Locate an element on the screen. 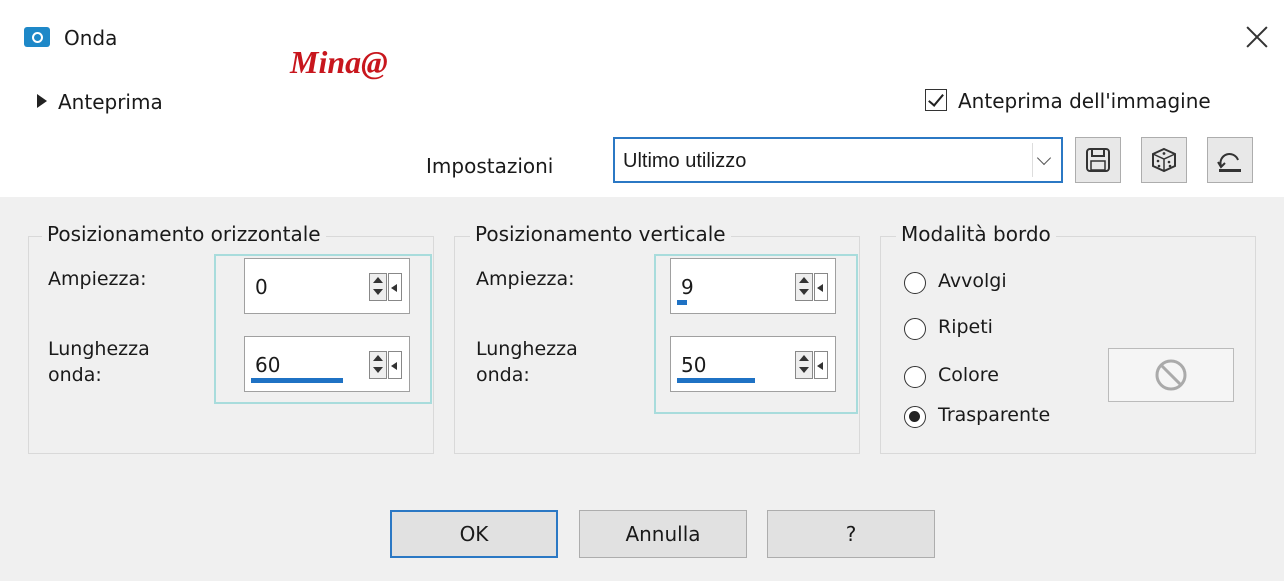 The height and width of the screenshot is (581, 1284). close-icon is located at coordinates (1257, 37).